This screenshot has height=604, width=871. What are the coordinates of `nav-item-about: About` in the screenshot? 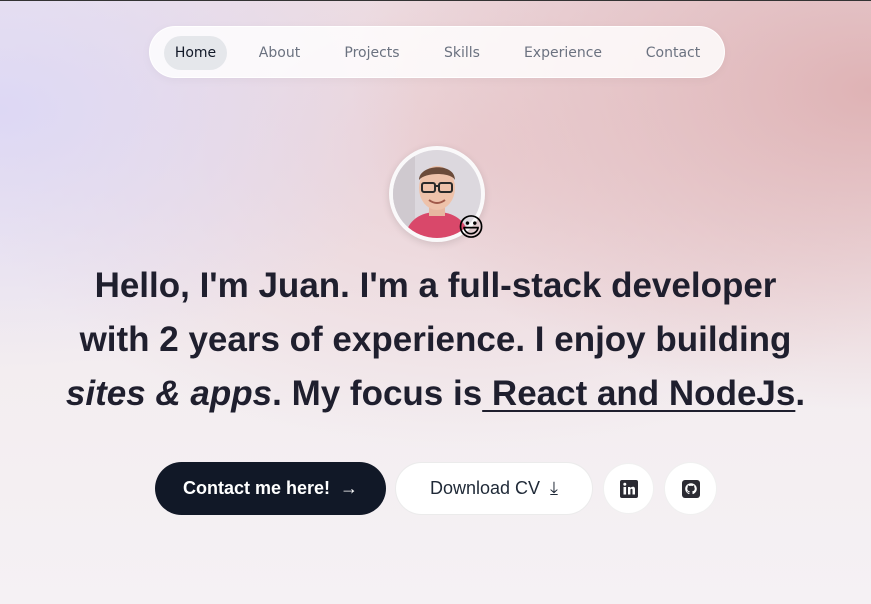 It's located at (279, 53).